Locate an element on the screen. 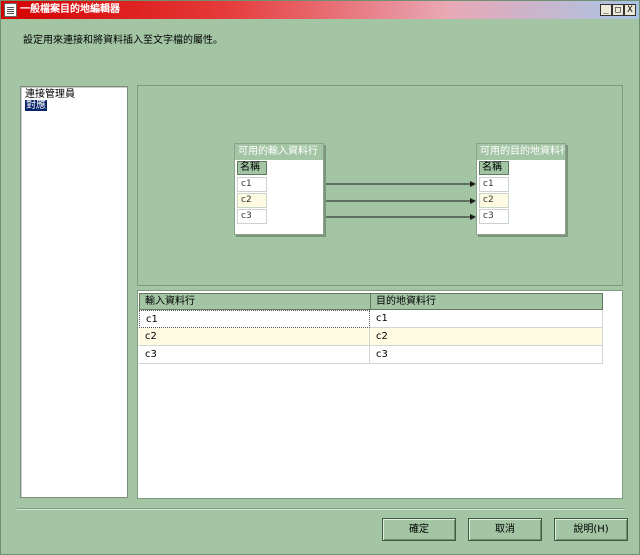  input-name-header: 名稱 is located at coordinates (252, 168).